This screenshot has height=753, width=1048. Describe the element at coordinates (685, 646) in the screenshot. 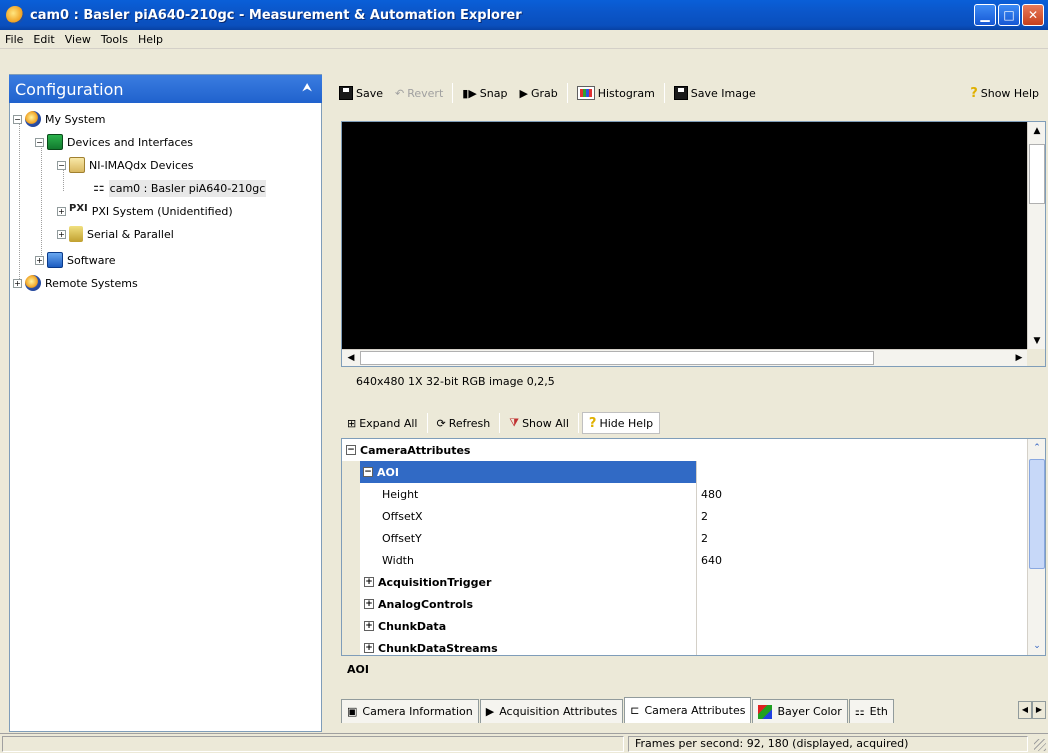

I see `grid-row-chunk-data-streams: + ChunkDataStreams` at that location.